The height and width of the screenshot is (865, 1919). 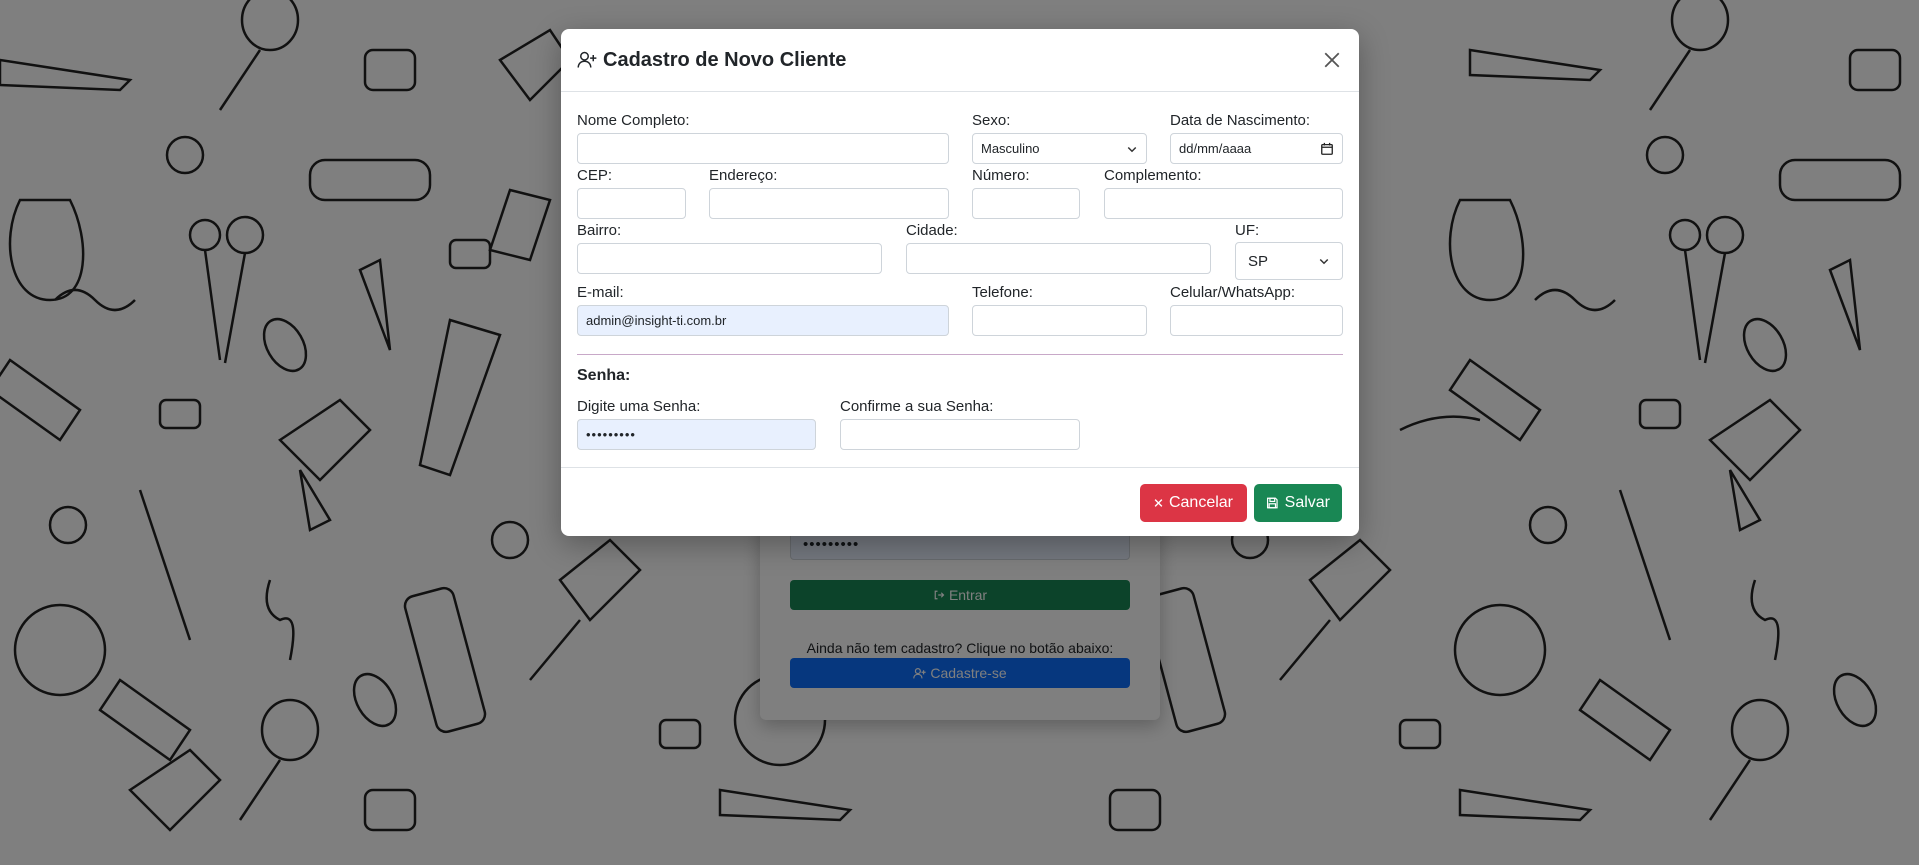 I want to click on senha-section-title: Senha:, so click(x=604, y=375).